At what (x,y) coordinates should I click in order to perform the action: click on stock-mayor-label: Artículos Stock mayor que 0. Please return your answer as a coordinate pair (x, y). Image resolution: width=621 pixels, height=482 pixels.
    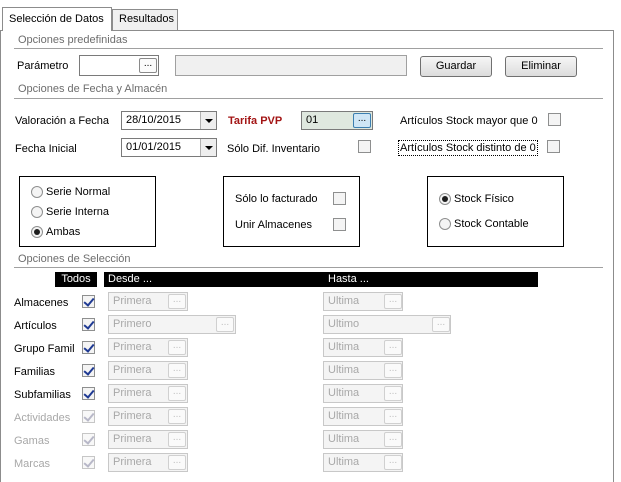
    Looking at the image, I should click on (469, 121).